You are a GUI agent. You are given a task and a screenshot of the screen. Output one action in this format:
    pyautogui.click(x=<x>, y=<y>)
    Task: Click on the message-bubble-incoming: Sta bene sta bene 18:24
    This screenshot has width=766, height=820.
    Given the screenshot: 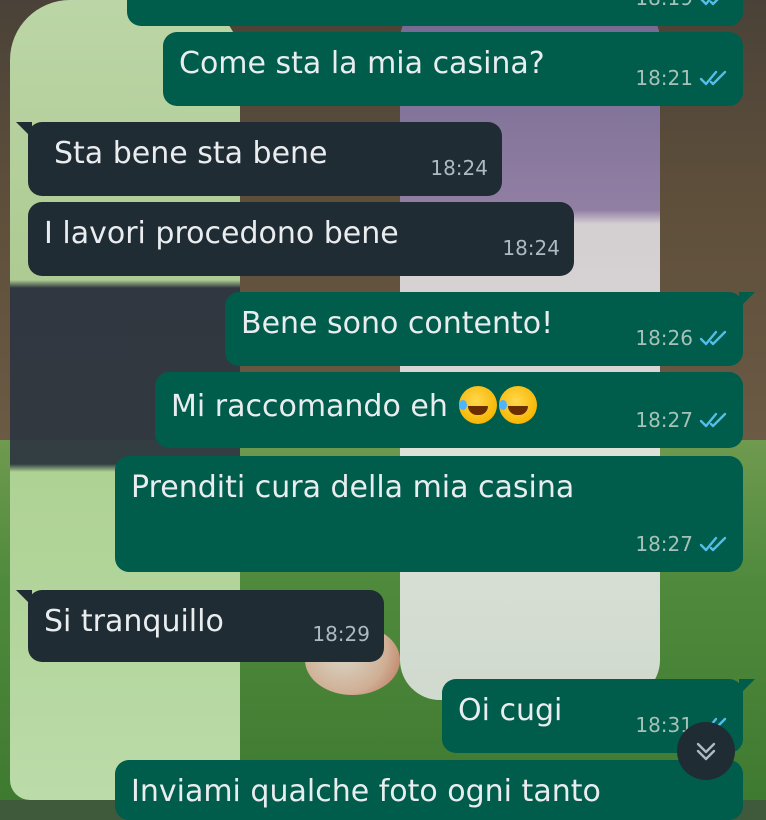 What is the action you would take?
    pyautogui.click(x=259, y=159)
    